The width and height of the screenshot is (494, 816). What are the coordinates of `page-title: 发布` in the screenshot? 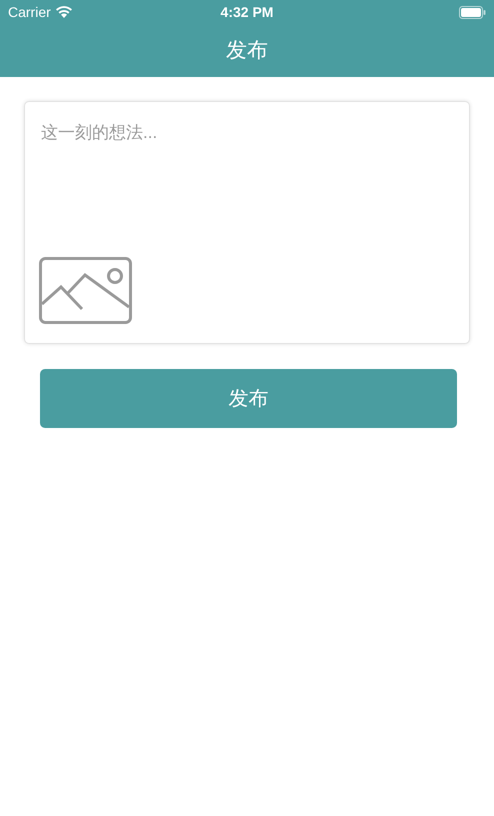 It's located at (247, 51).